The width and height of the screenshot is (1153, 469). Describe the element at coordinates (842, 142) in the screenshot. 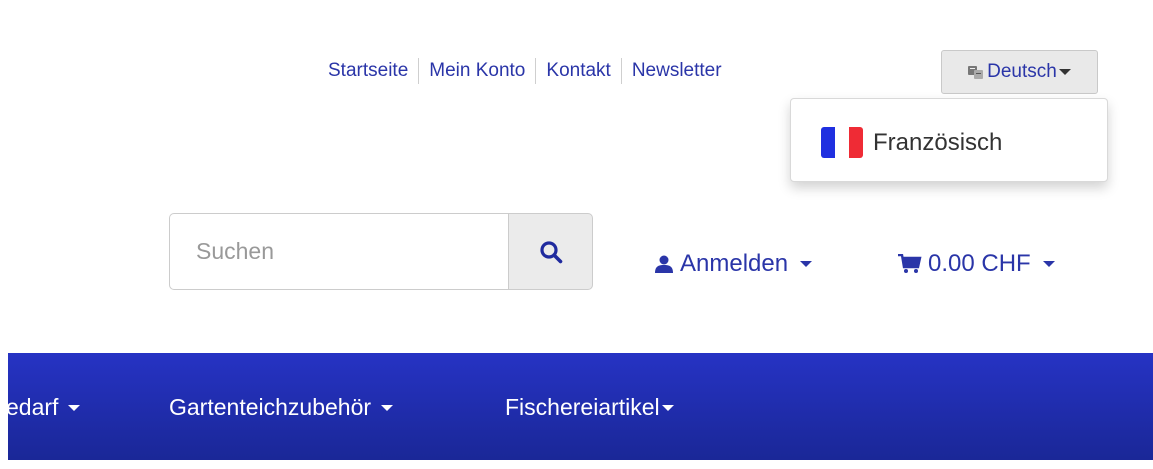

I see `flag-france-icon` at that location.